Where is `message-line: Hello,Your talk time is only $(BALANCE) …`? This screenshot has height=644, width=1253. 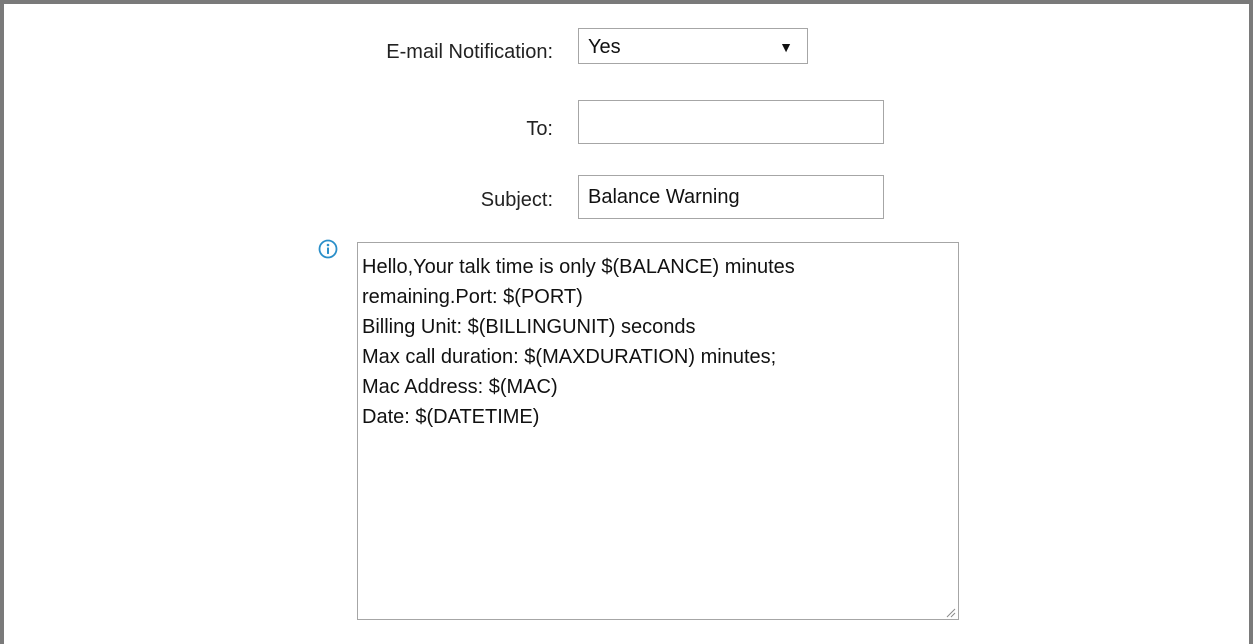
message-line: Hello,Your talk time is only $(BALANCE) … is located at coordinates (578, 267).